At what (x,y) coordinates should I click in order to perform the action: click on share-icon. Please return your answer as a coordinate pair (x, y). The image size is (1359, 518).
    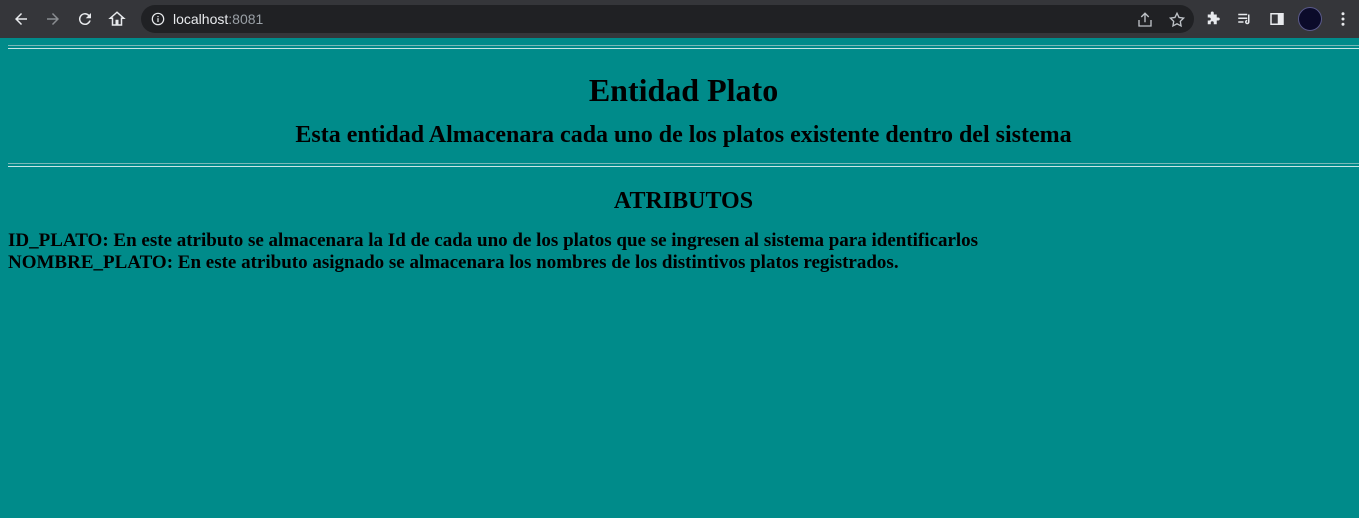
    Looking at the image, I should click on (1145, 19).